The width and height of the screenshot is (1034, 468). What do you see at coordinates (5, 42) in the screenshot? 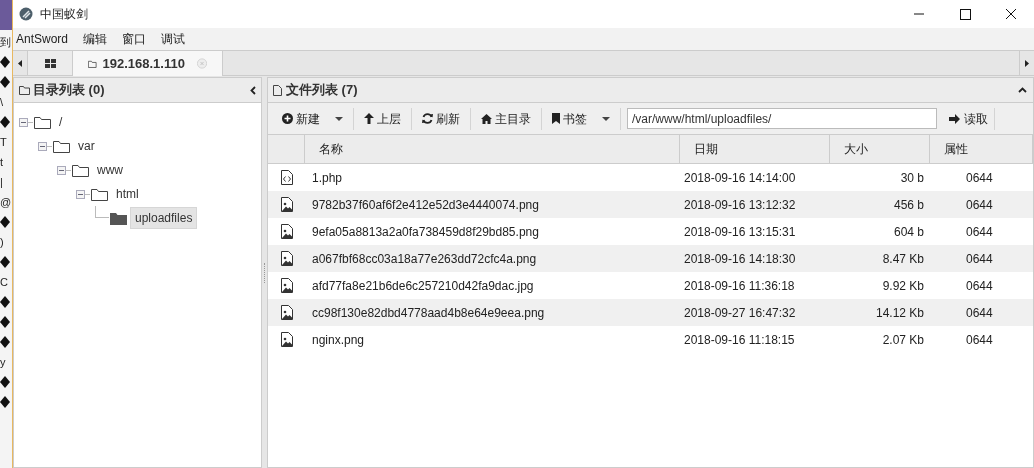
I see `background-text: 到` at bounding box center [5, 42].